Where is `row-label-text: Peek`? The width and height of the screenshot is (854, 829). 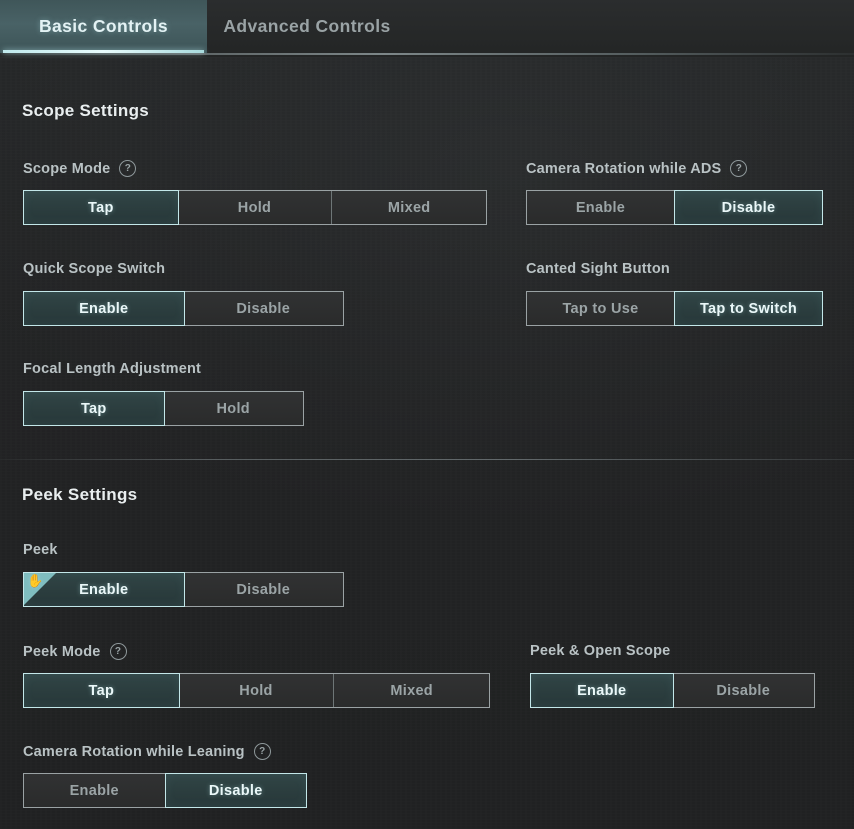
row-label-text: Peek is located at coordinates (40, 550).